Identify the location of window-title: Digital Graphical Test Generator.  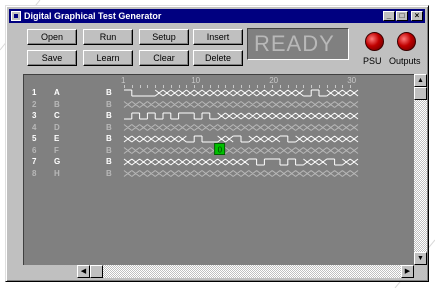
(93, 16).